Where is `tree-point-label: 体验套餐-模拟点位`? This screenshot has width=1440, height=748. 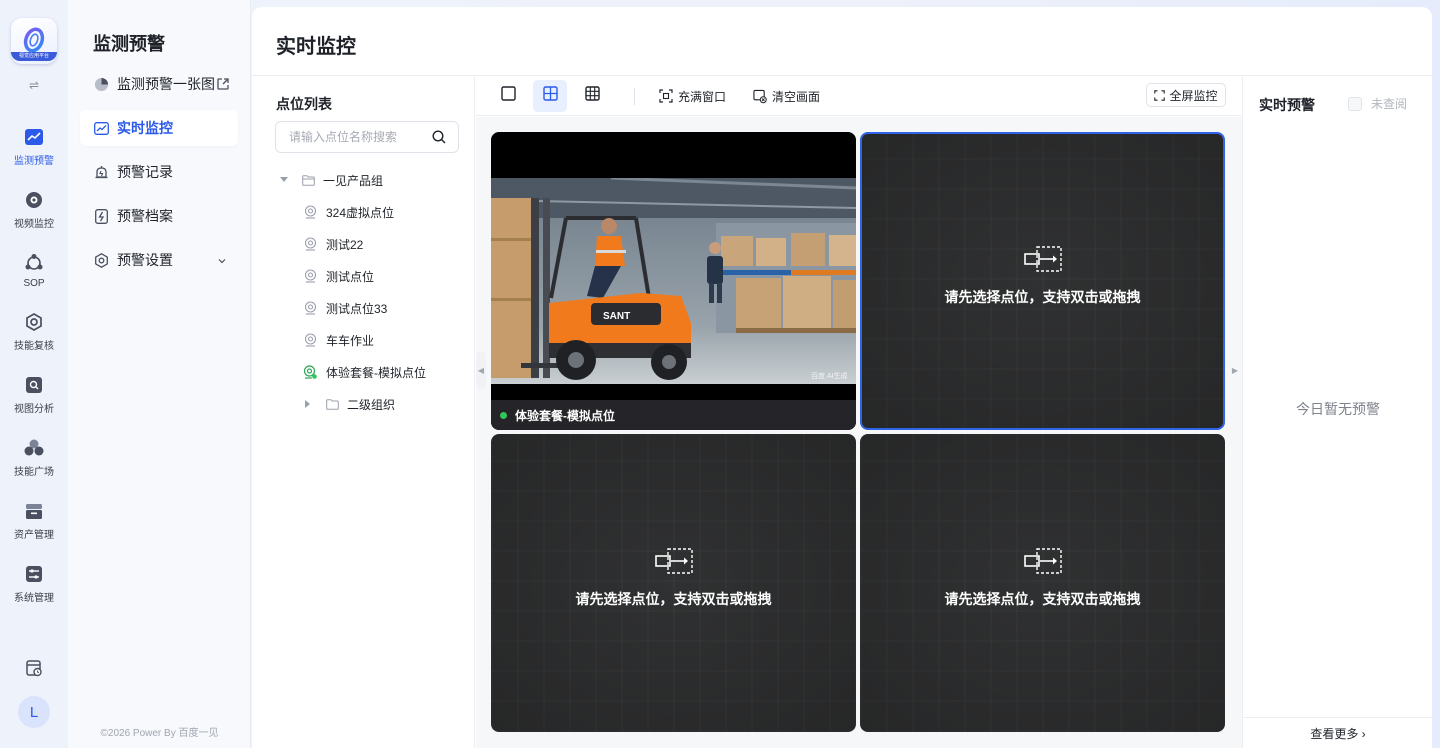
tree-point-label: 体验套餐-模拟点位 is located at coordinates (376, 372).